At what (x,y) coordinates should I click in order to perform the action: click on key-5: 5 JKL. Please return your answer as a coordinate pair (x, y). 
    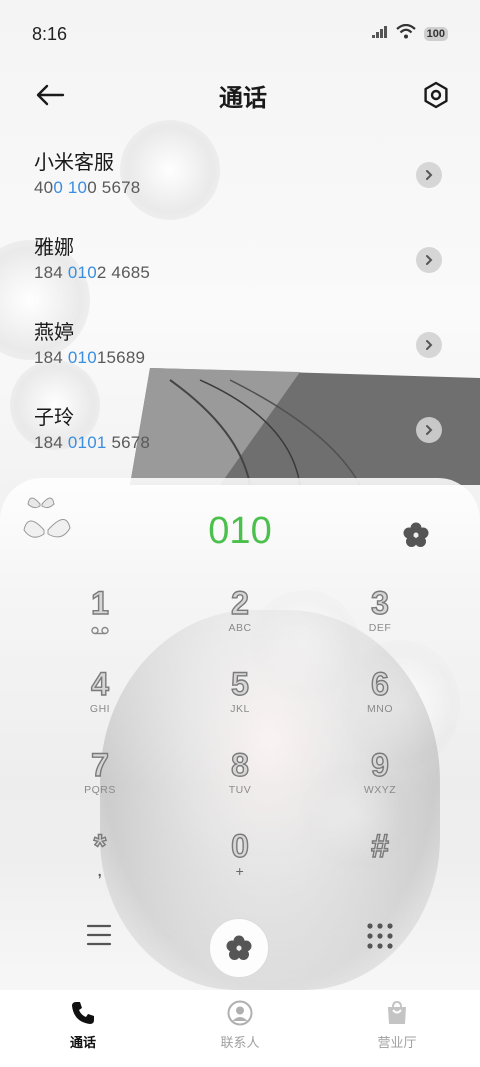
    Looking at the image, I should click on (240, 705).